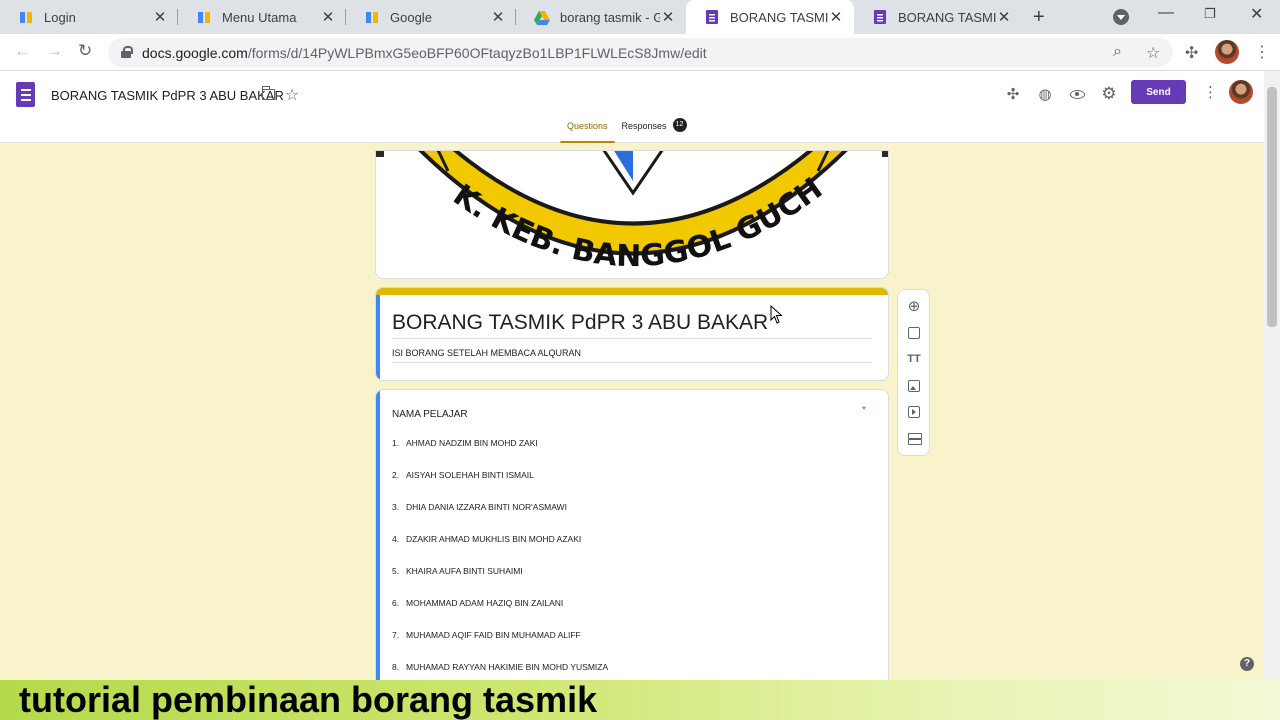 The width and height of the screenshot is (1280, 720). Describe the element at coordinates (1045, 94) in the screenshot. I see `palette-icon: ◍` at that location.